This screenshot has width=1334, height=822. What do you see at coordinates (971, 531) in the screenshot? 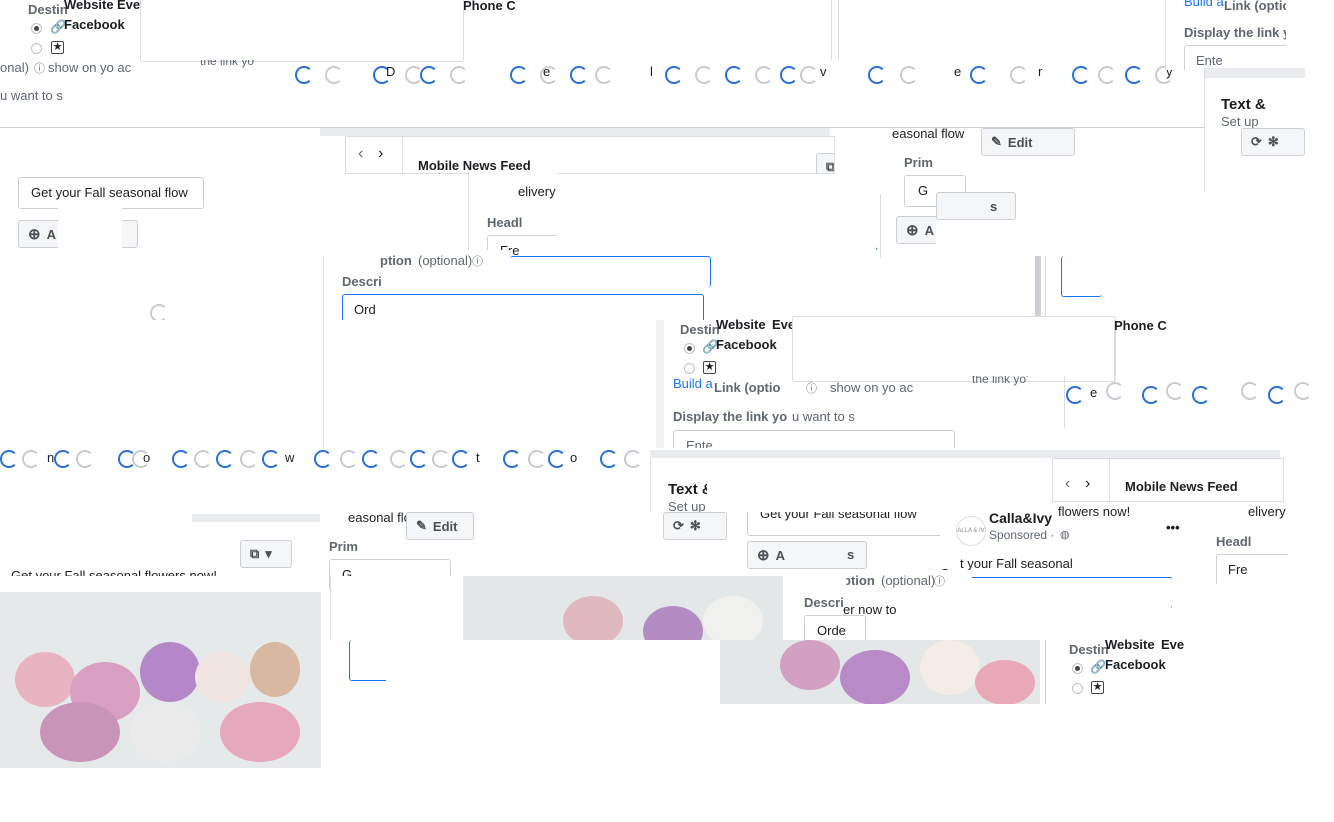
I see `brand-badge: ALLA & IV` at bounding box center [971, 531].